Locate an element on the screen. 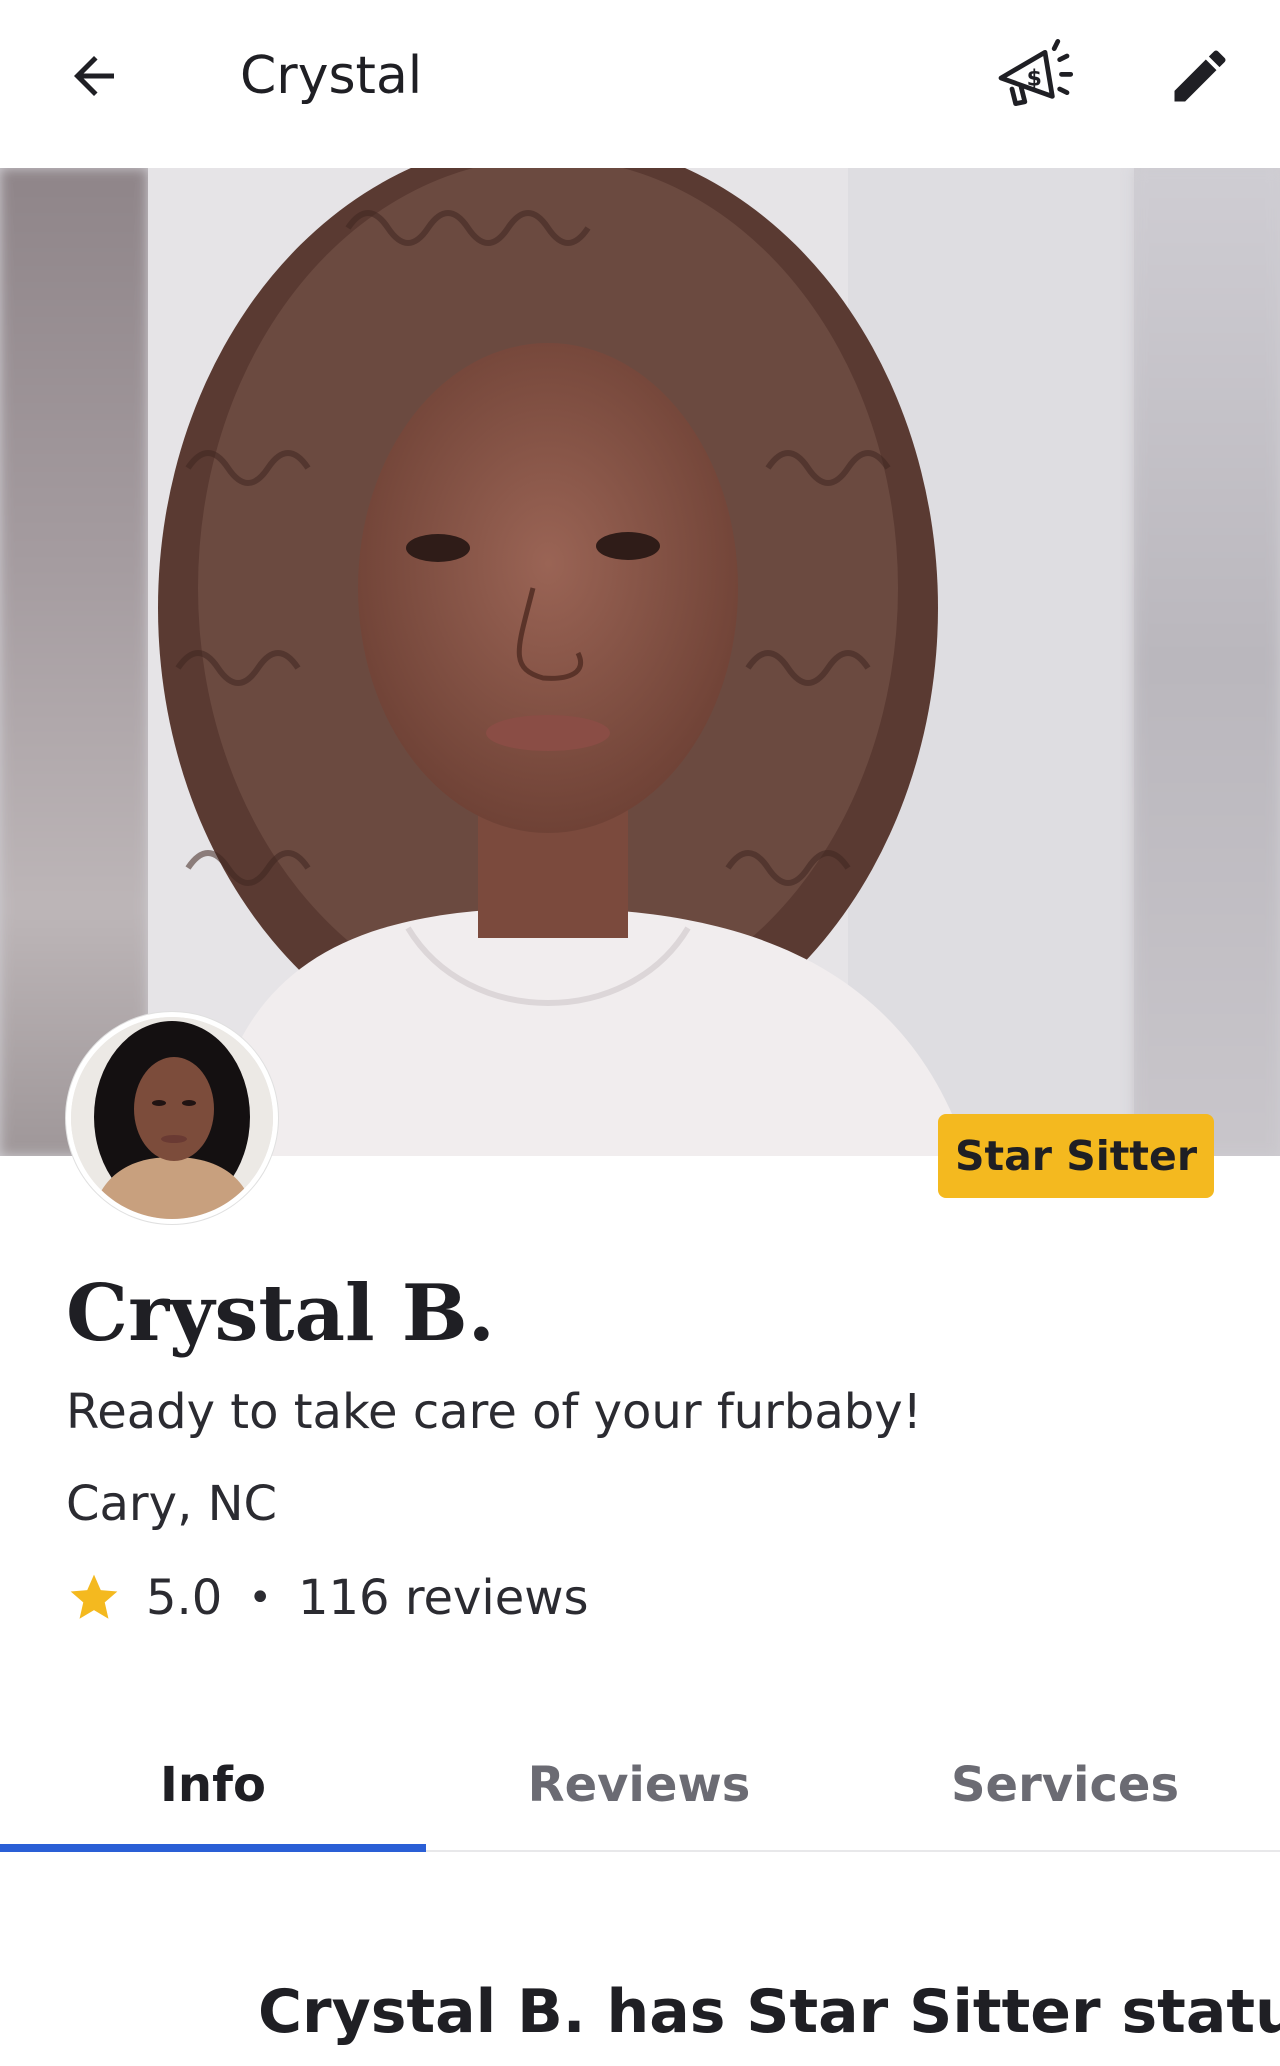  previous-photo is located at coordinates (74, 662).